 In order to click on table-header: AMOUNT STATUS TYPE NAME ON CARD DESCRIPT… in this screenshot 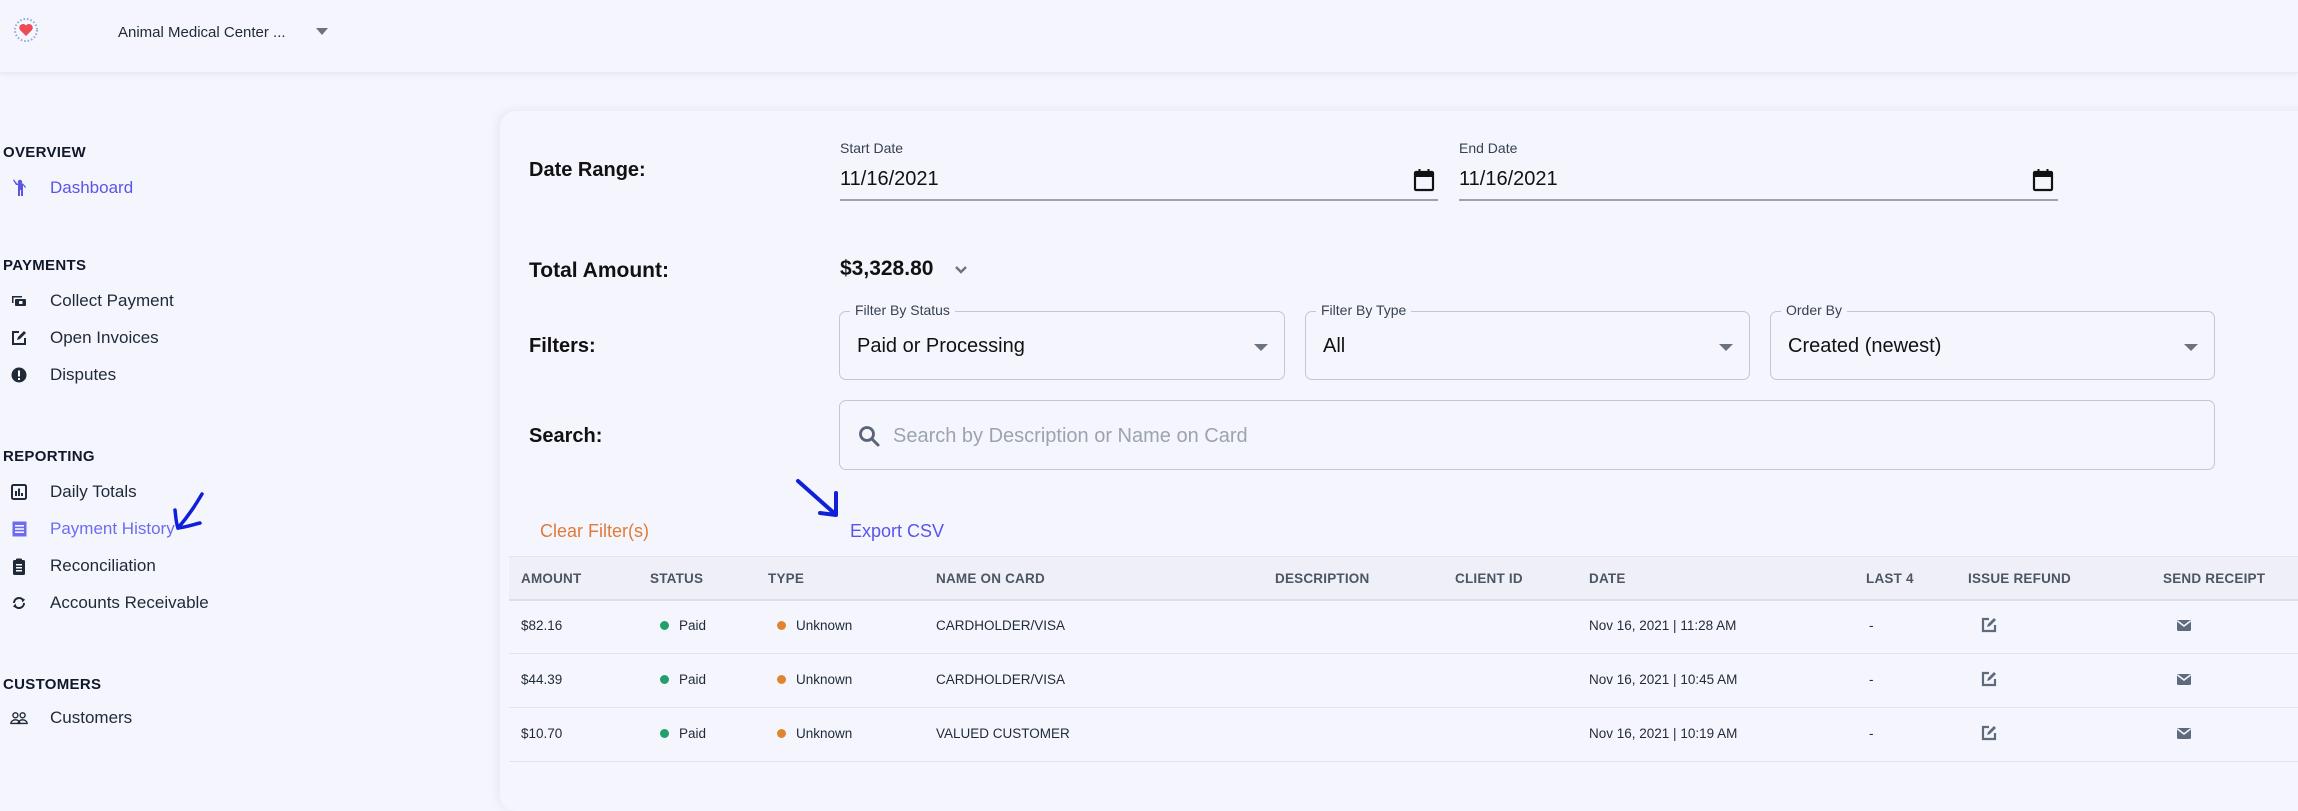, I will do `click(1403, 578)`.